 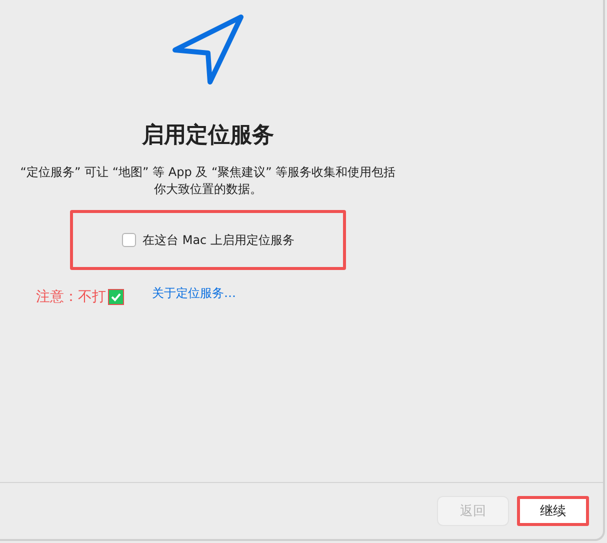 What do you see at coordinates (218, 240) in the screenshot?
I see `checkbox-label: 在这台 Mac 上启用定位服务` at bounding box center [218, 240].